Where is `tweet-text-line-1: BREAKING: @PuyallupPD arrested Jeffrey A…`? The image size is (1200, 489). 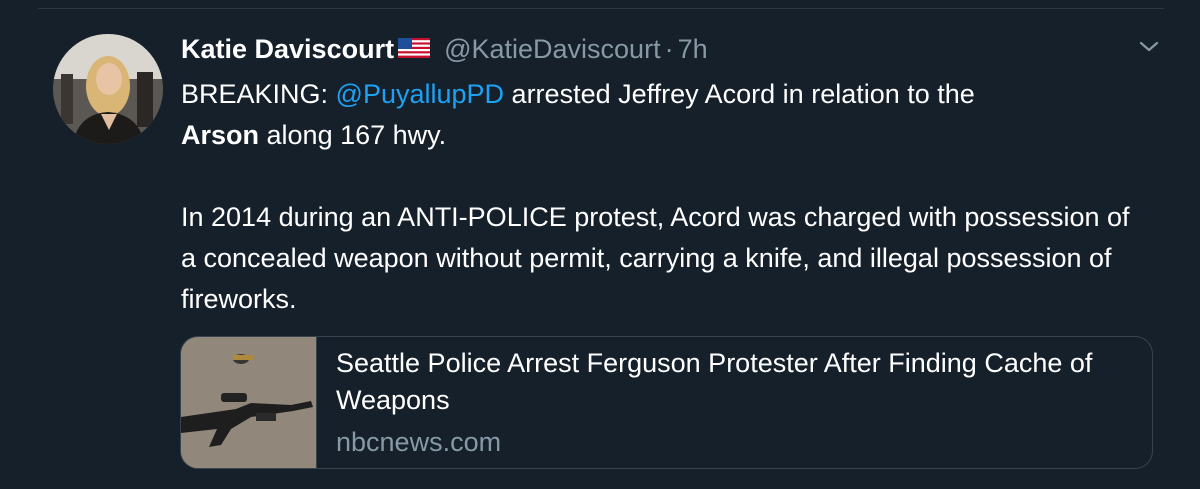 tweet-text-line-1: BREAKING: @PuyallupPD arrested Jeffrey A… is located at coordinates (661, 94).